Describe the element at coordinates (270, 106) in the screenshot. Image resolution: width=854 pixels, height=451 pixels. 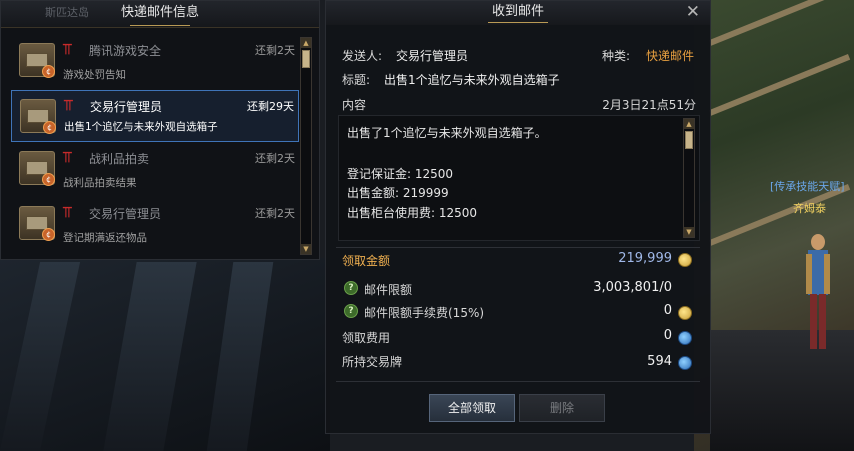
I see `mail-days-left: 还剩29天` at that location.